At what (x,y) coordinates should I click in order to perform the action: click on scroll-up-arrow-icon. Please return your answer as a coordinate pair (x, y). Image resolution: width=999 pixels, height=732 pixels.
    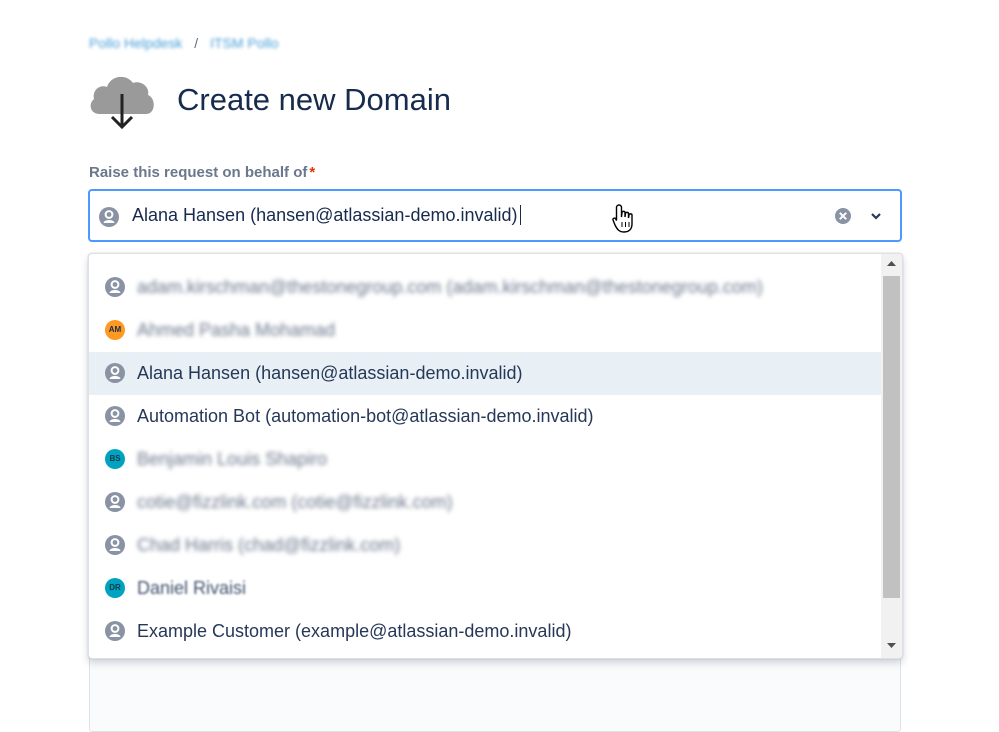
    Looking at the image, I should click on (891, 263).